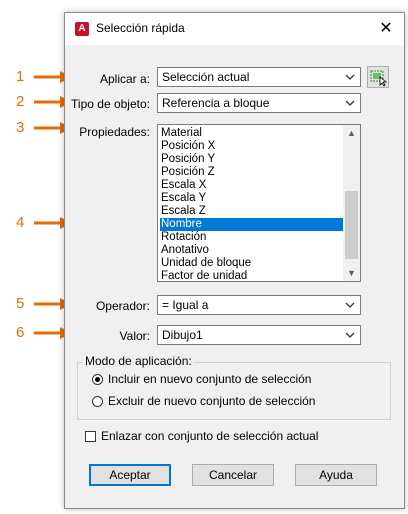 Image resolution: width=408 pixels, height=514 pixels. Describe the element at coordinates (134, 336) in the screenshot. I see `value-label: Valor:` at that location.